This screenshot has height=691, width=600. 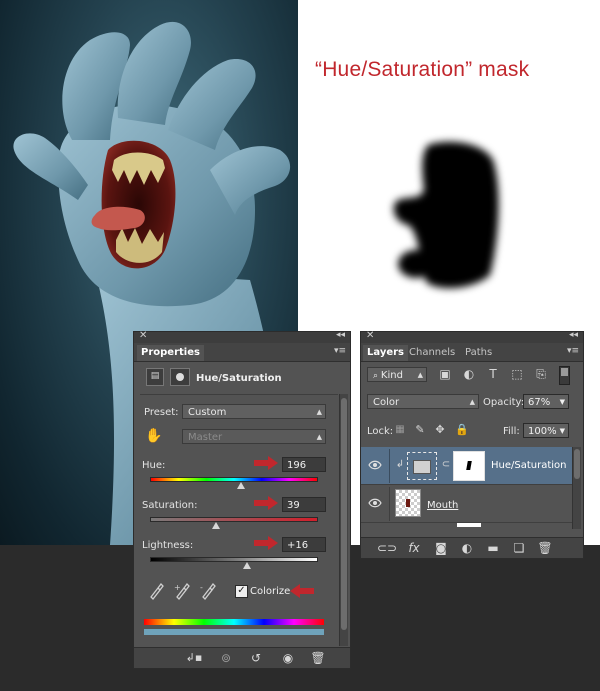 What do you see at coordinates (234, 622) in the screenshot?
I see `input-color-bar` at bounding box center [234, 622].